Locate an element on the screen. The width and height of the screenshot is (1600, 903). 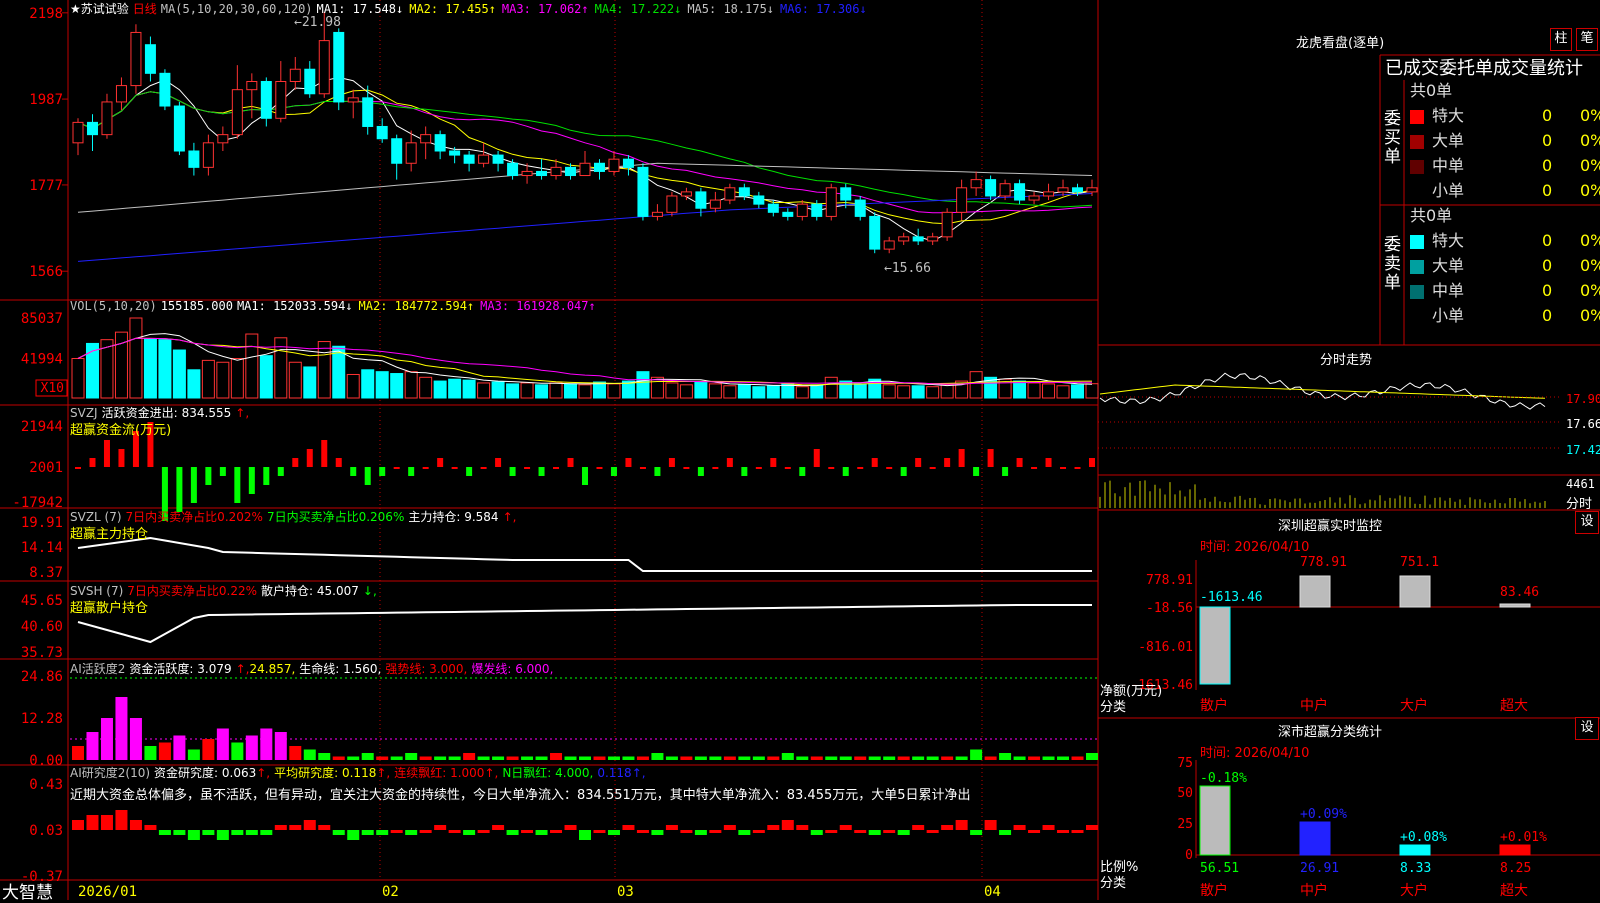
svzl-t2: 7日内买卖净占比0.206% is located at coordinates (335, 517).